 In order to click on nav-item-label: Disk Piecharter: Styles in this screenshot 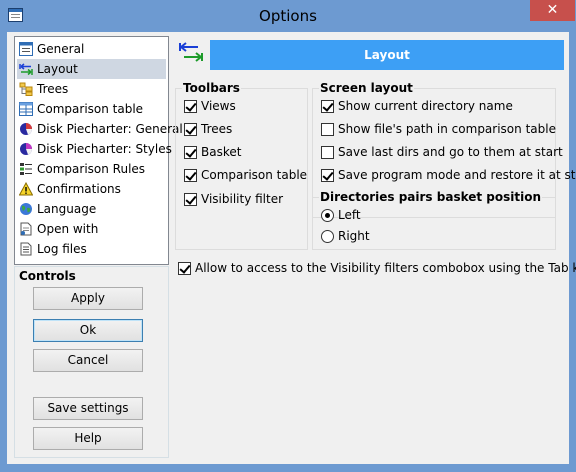, I will do `click(104, 149)`.